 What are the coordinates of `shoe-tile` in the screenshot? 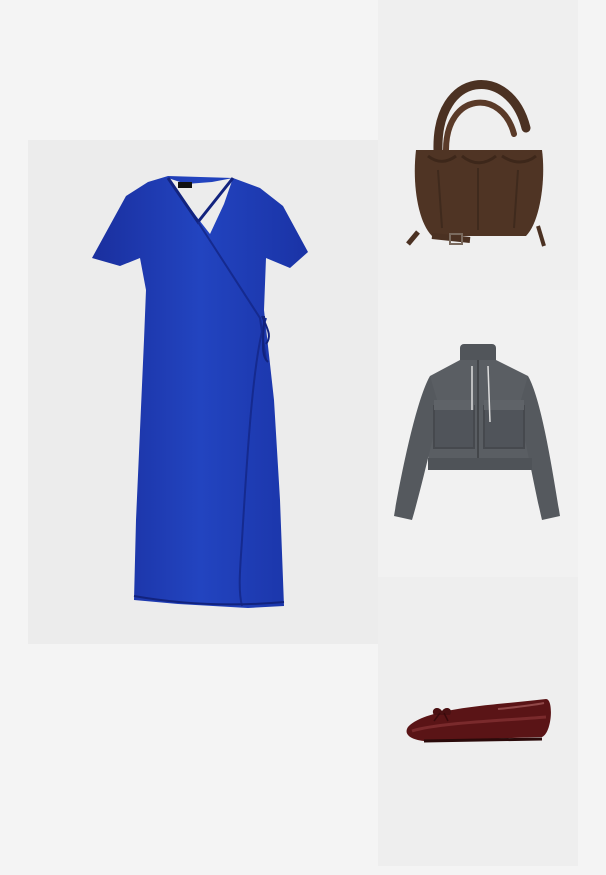 It's located at (478, 721).